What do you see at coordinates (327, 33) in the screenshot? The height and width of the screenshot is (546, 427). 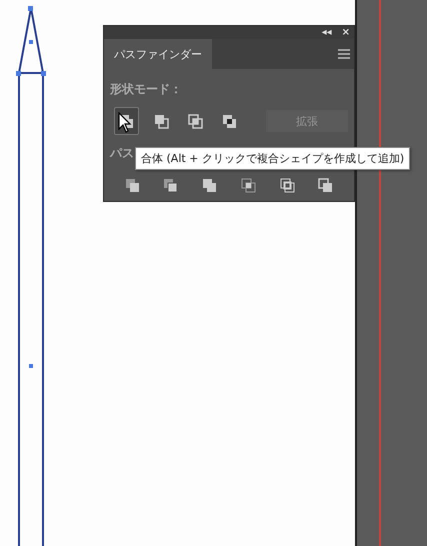 I see `collapse-button: ◂◂` at bounding box center [327, 33].